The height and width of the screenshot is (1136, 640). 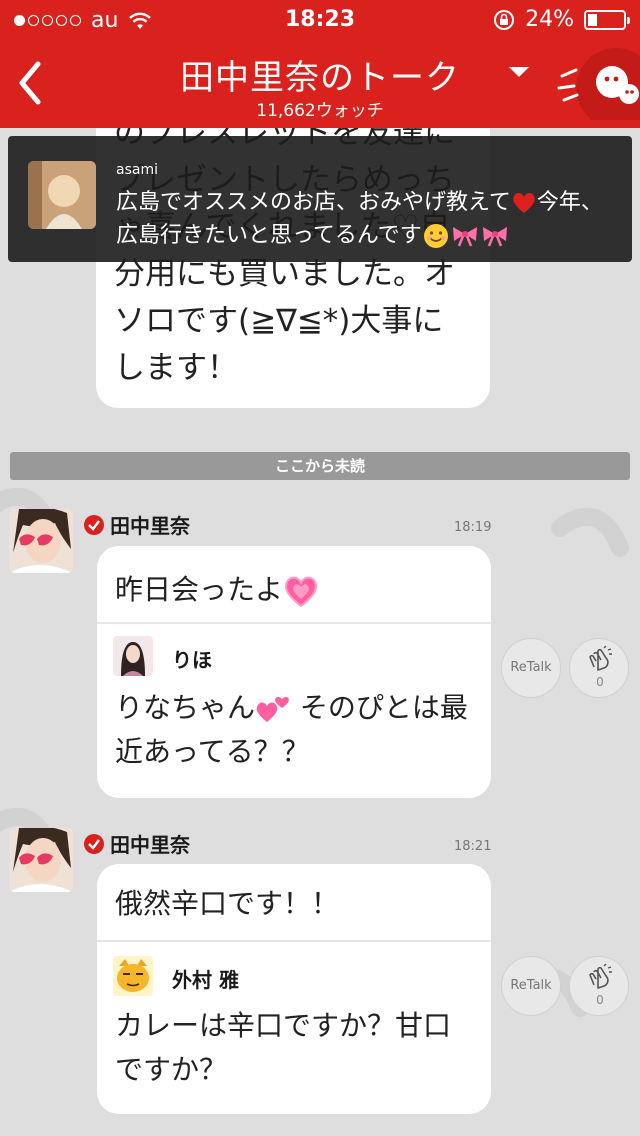 I want to click on message-bubble: 俄然辛口です！！ 外村 雅 カレーは辛口ですか？甘口ですか？, so click(x=294, y=989).